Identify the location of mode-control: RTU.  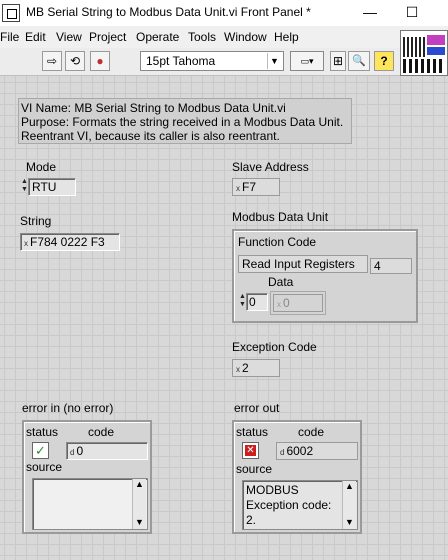
(52, 187).